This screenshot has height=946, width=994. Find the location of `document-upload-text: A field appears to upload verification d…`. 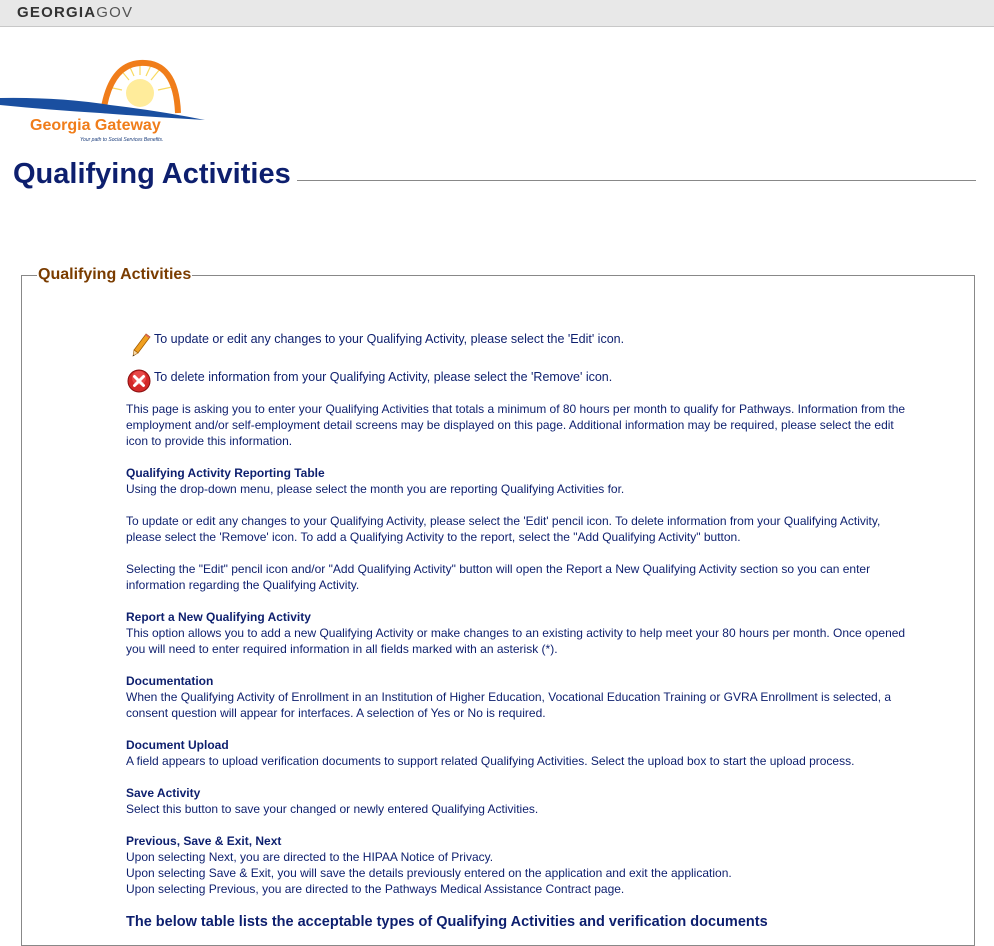

document-upload-text: A field appears to upload verification d… is located at coordinates (490, 761).